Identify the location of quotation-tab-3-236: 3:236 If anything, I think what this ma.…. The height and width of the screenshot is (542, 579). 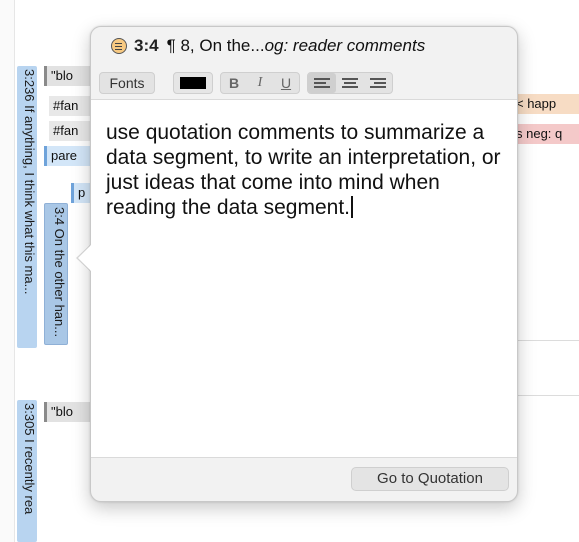
(27, 207).